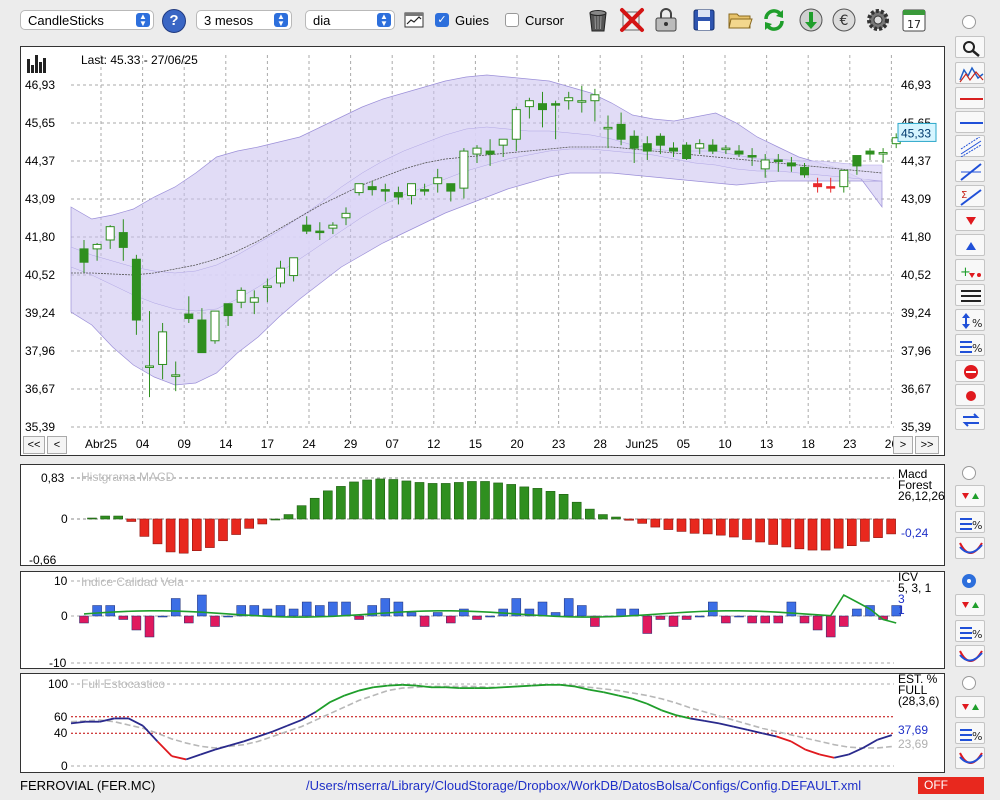 Image resolution: width=1000 pixels, height=800 pixels. I want to click on icv-chart: 10 0 -10 Indice Calidad Vela, so click(482, 620).